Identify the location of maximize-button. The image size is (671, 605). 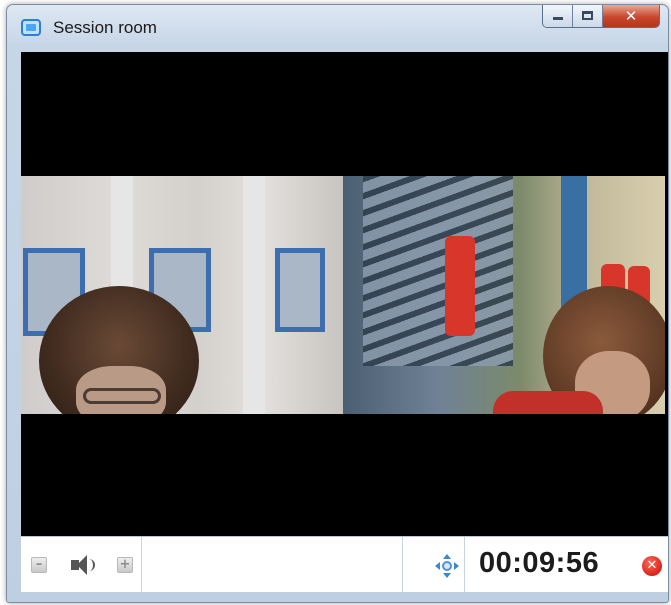
(588, 16).